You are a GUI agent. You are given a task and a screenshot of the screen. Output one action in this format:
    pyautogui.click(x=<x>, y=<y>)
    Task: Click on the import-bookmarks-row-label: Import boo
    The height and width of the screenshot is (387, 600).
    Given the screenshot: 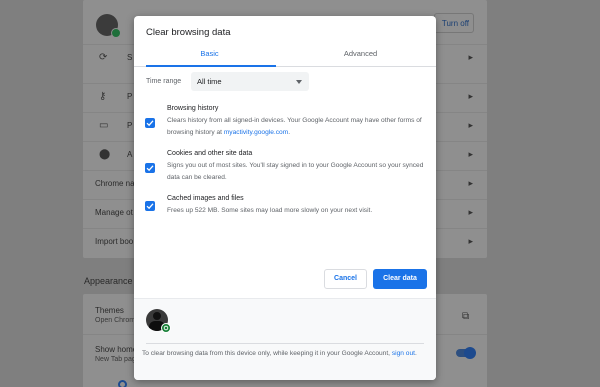 What is the action you would take?
    pyautogui.click(x=114, y=241)
    